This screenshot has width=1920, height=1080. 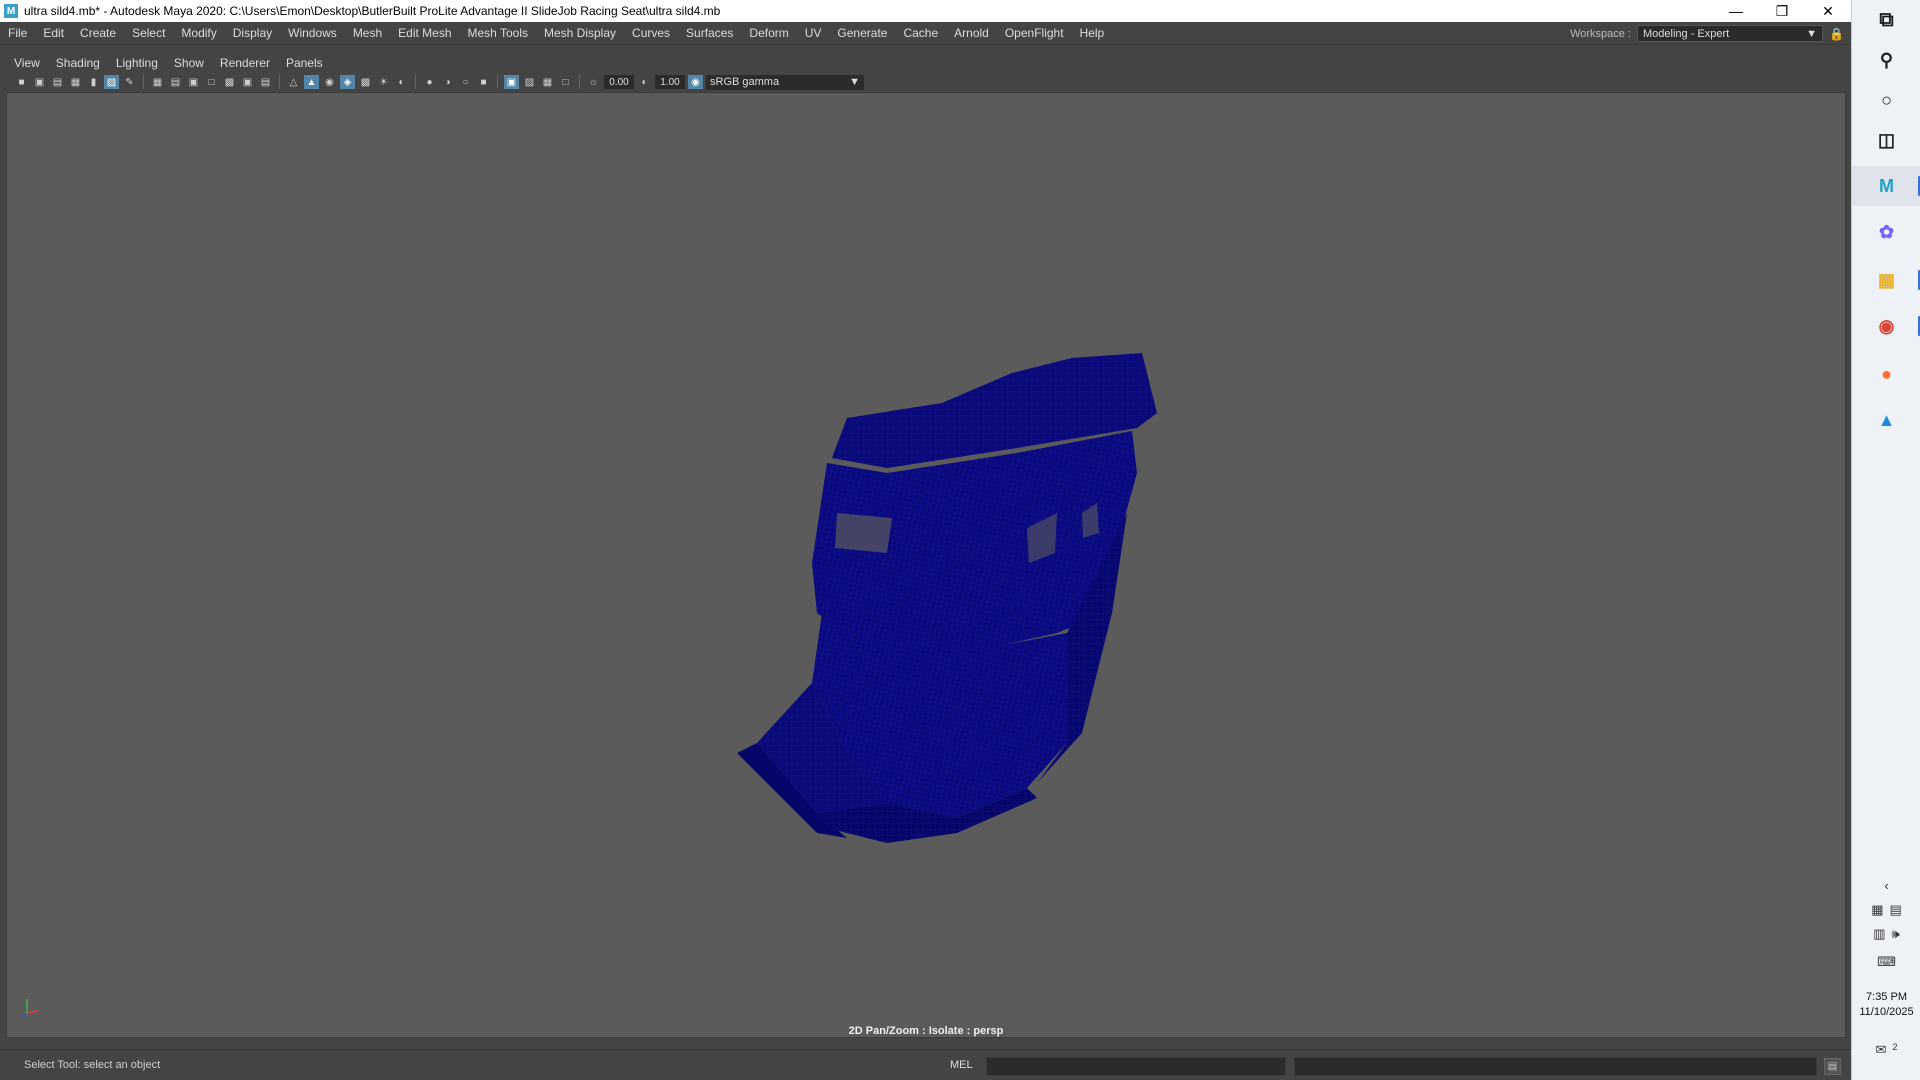 I want to click on exposure-field: 0.00, so click(x=619, y=82).